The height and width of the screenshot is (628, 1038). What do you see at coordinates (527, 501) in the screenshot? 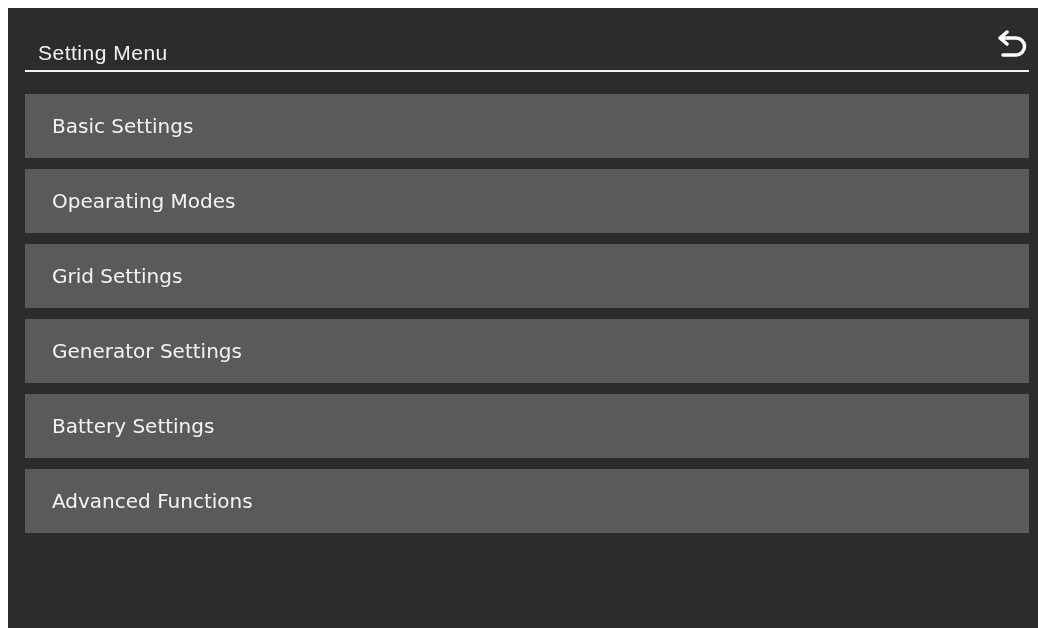
I see `menu-item: Advanced Functions` at bounding box center [527, 501].